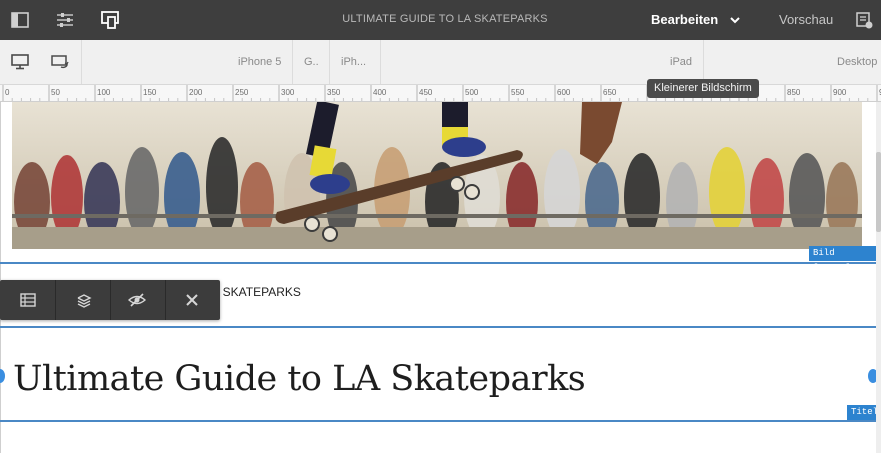  I want to click on ruler-tick-label: 900, so click(840, 92).